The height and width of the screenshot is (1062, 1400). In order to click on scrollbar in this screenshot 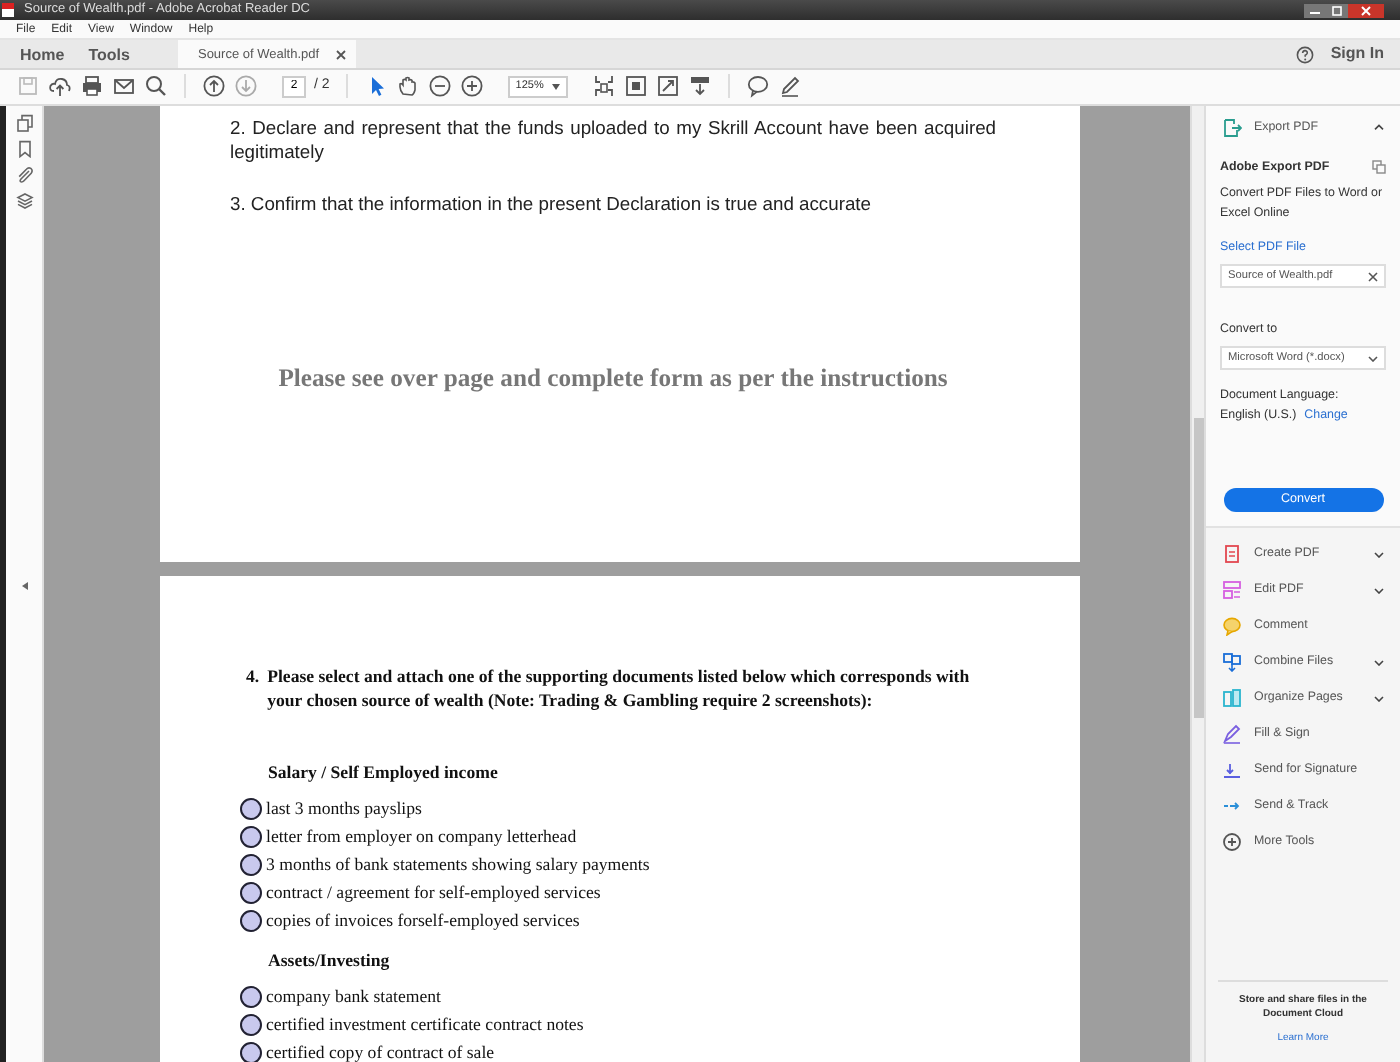, I will do `click(1197, 583)`.